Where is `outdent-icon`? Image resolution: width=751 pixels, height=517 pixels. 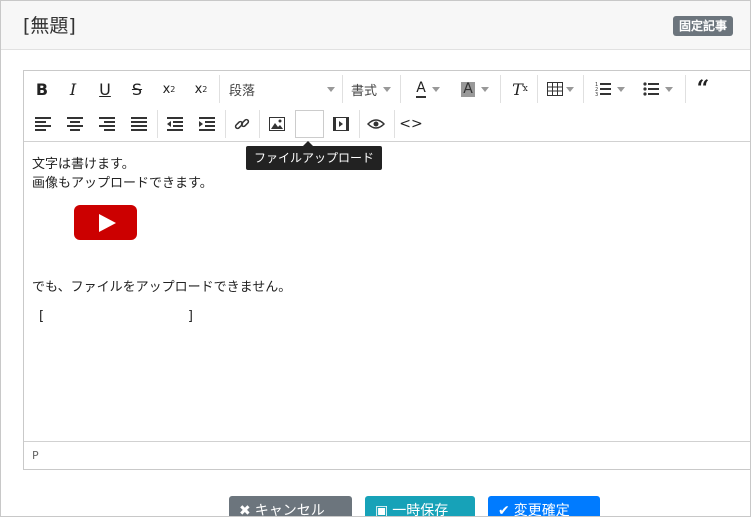
outdent-icon is located at coordinates (175, 124).